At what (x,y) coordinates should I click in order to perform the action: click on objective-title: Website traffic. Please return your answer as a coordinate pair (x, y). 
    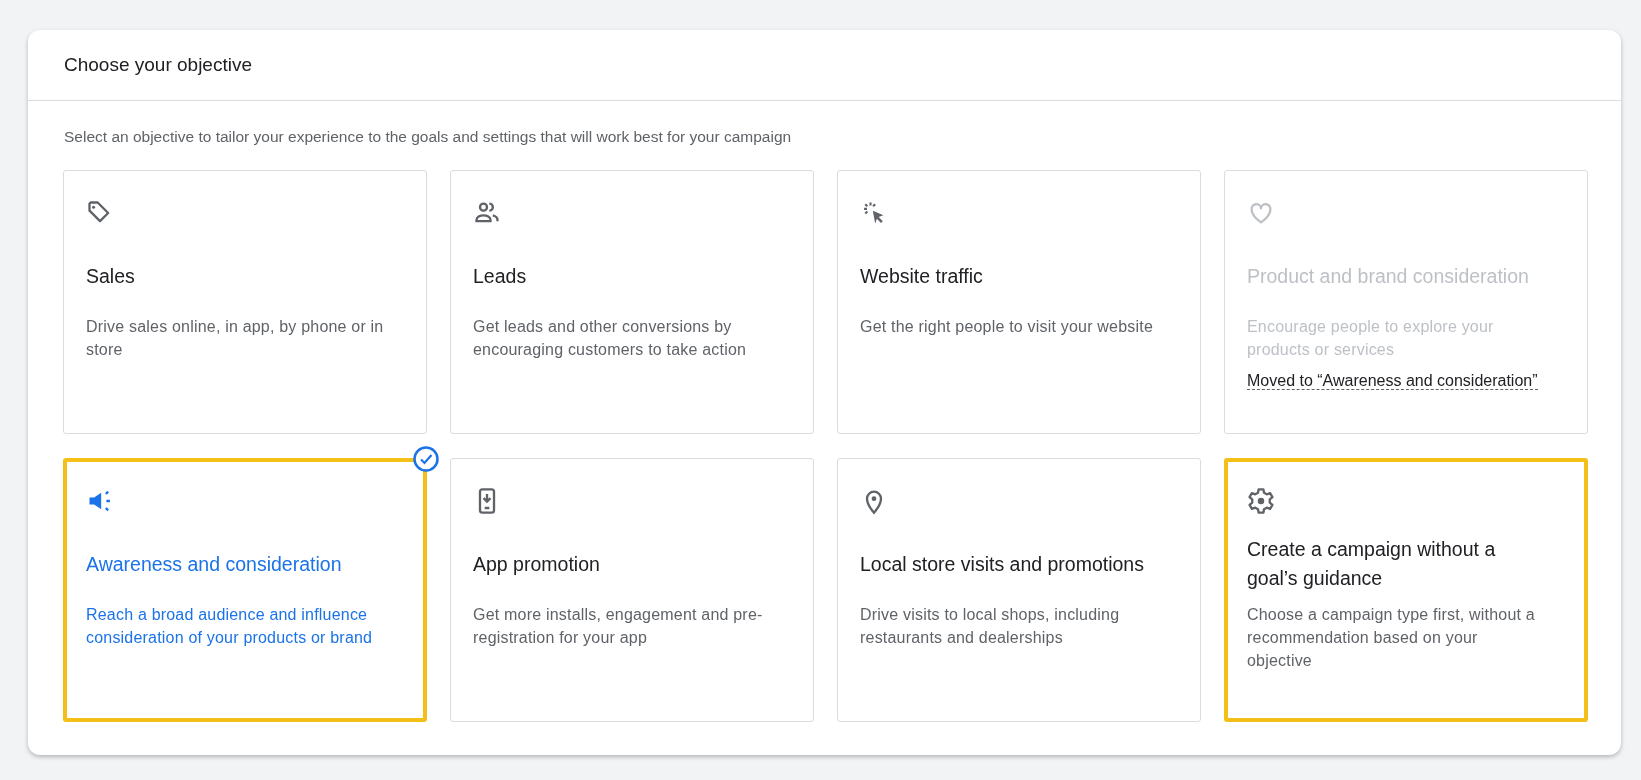
    Looking at the image, I should click on (921, 276).